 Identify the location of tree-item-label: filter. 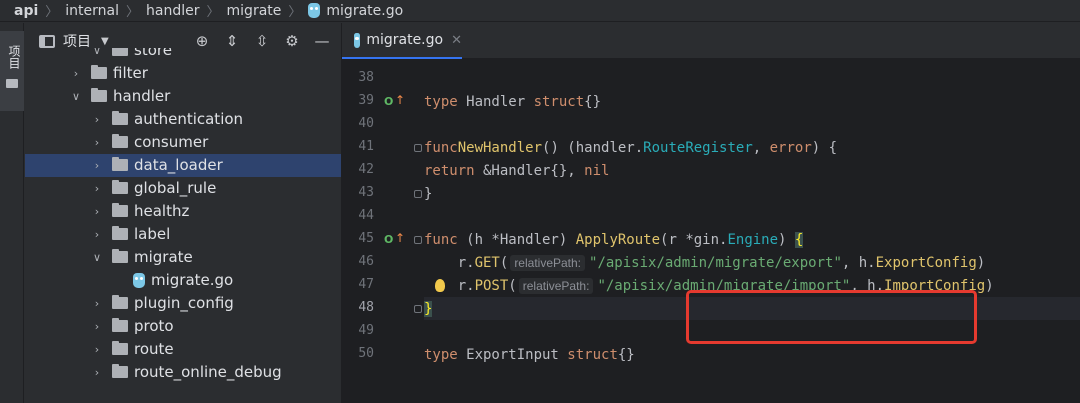
(130, 73).